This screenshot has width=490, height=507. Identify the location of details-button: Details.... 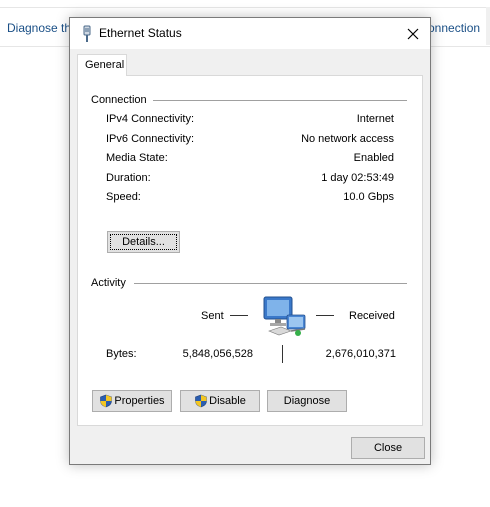
(143, 242).